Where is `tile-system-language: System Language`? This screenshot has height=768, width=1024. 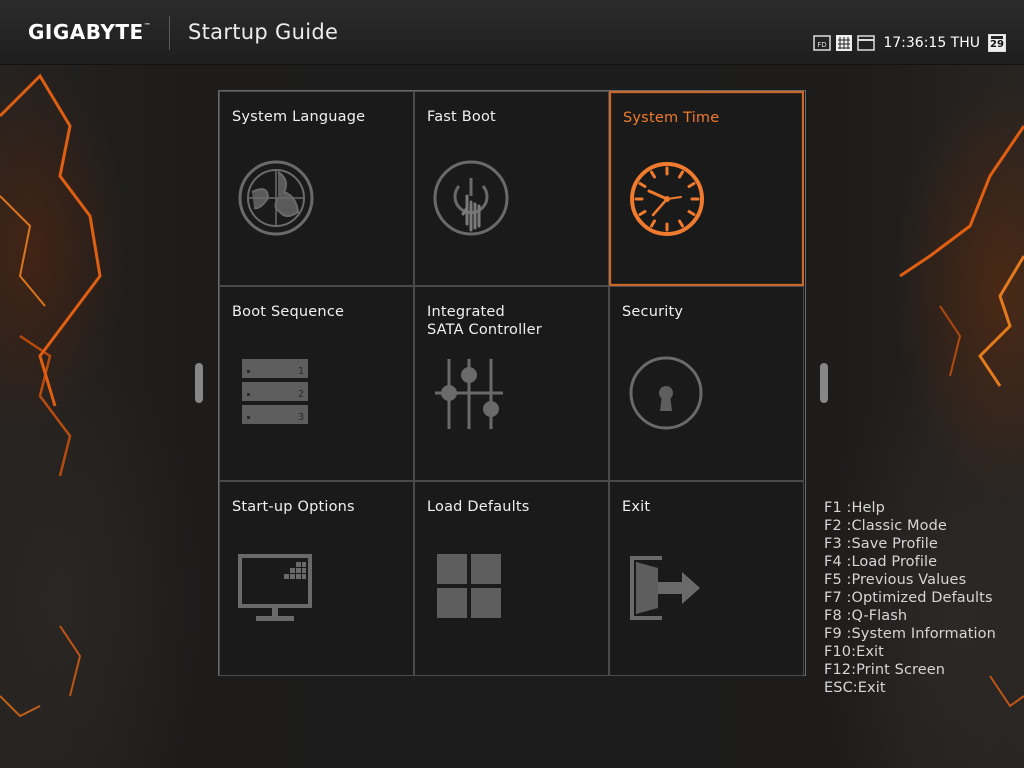 tile-system-language: System Language is located at coordinates (316, 188).